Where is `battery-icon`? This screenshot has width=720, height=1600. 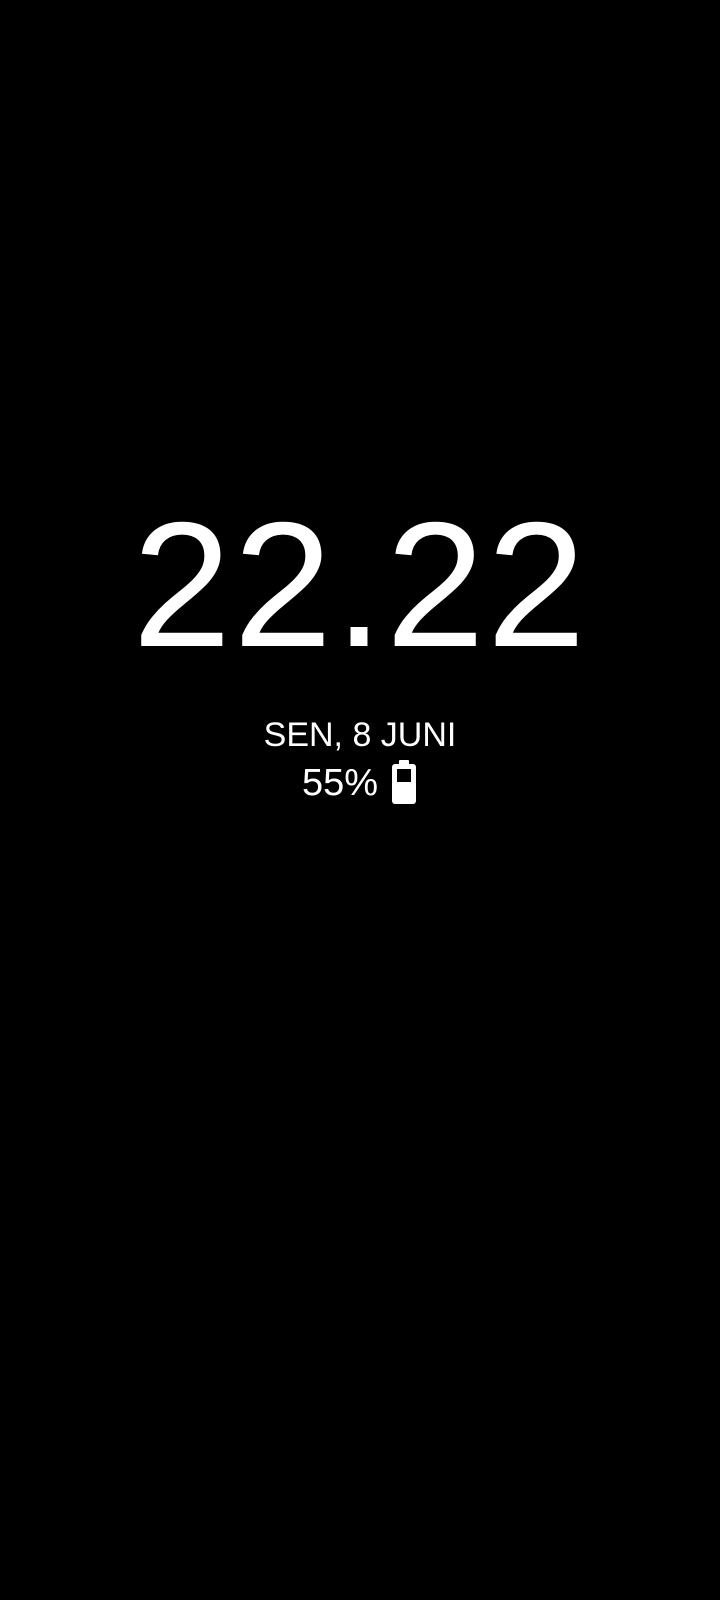 battery-icon is located at coordinates (404, 782).